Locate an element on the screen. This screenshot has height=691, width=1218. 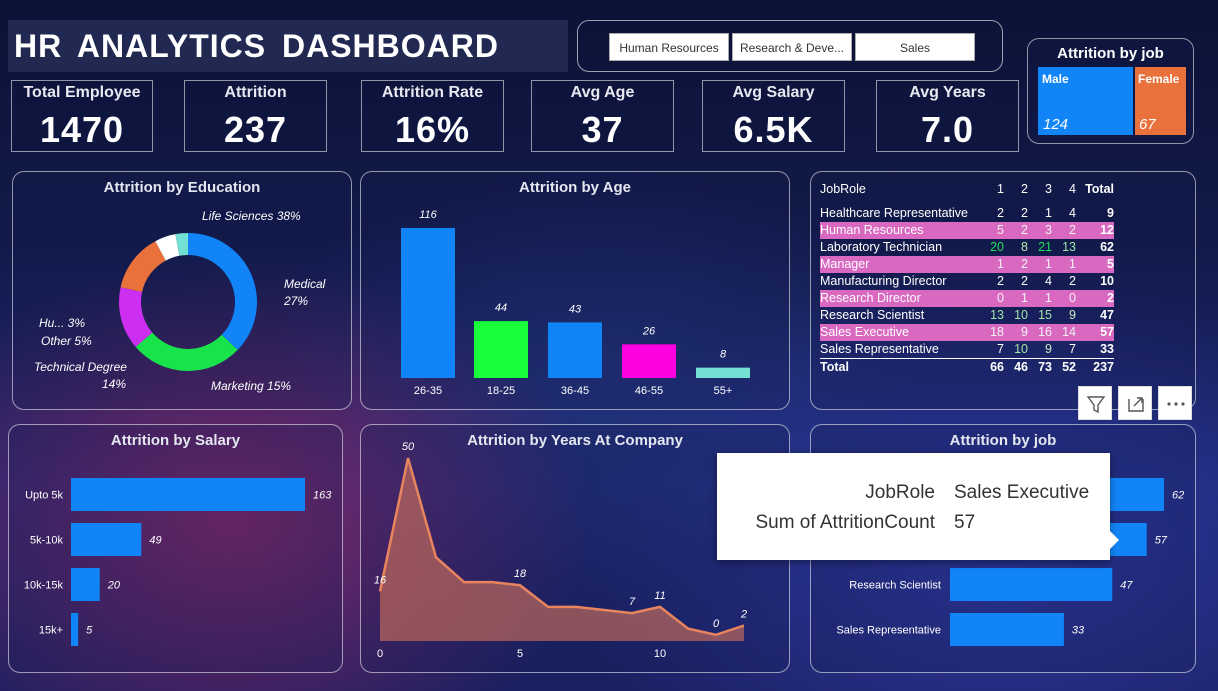
matrix-cell: 14 is located at coordinates (1069, 332).